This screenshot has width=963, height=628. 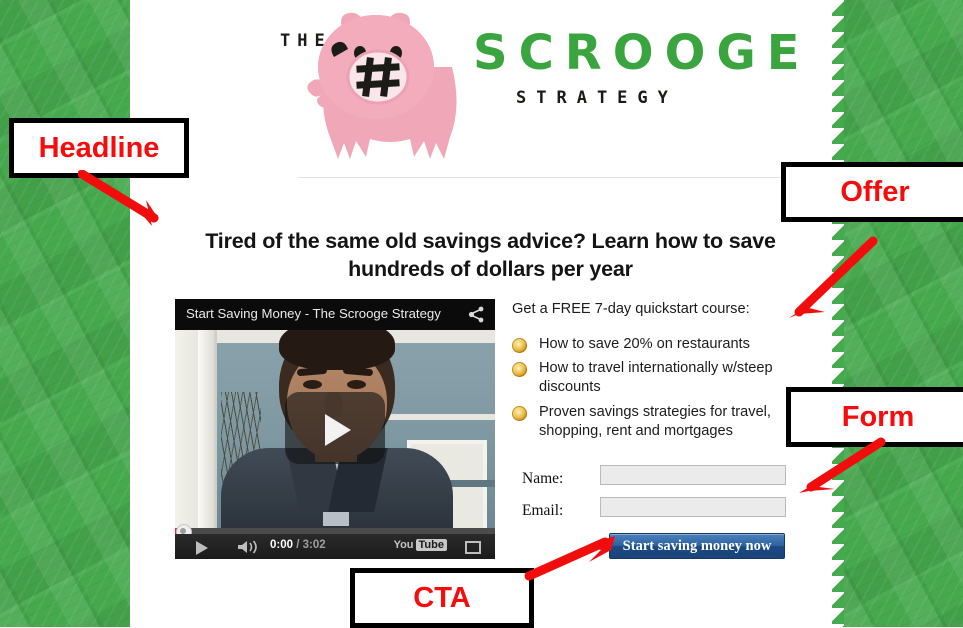 I want to click on youtube-you-text: You, so click(x=403, y=545).